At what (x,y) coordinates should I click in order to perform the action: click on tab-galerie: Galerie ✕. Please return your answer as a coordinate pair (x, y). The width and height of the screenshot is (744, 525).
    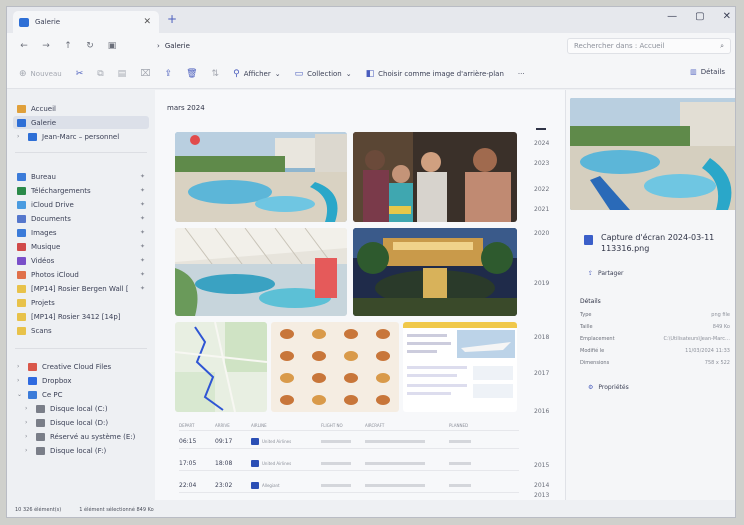
    Looking at the image, I should click on (86, 22).